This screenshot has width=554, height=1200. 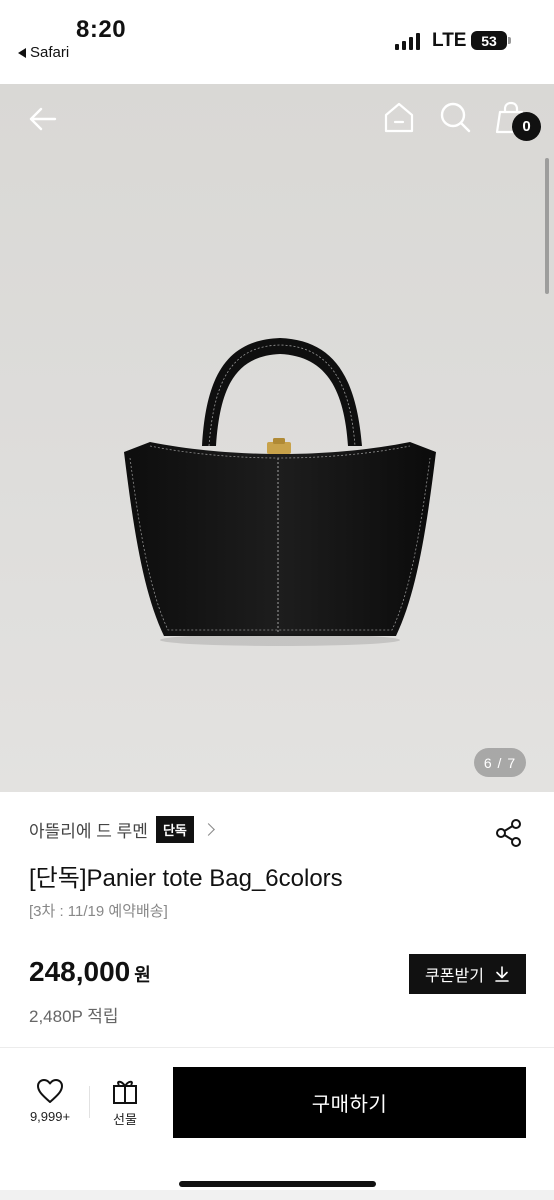 I want to click on back-to-app-link: Safari, so click(x=43, y=52).